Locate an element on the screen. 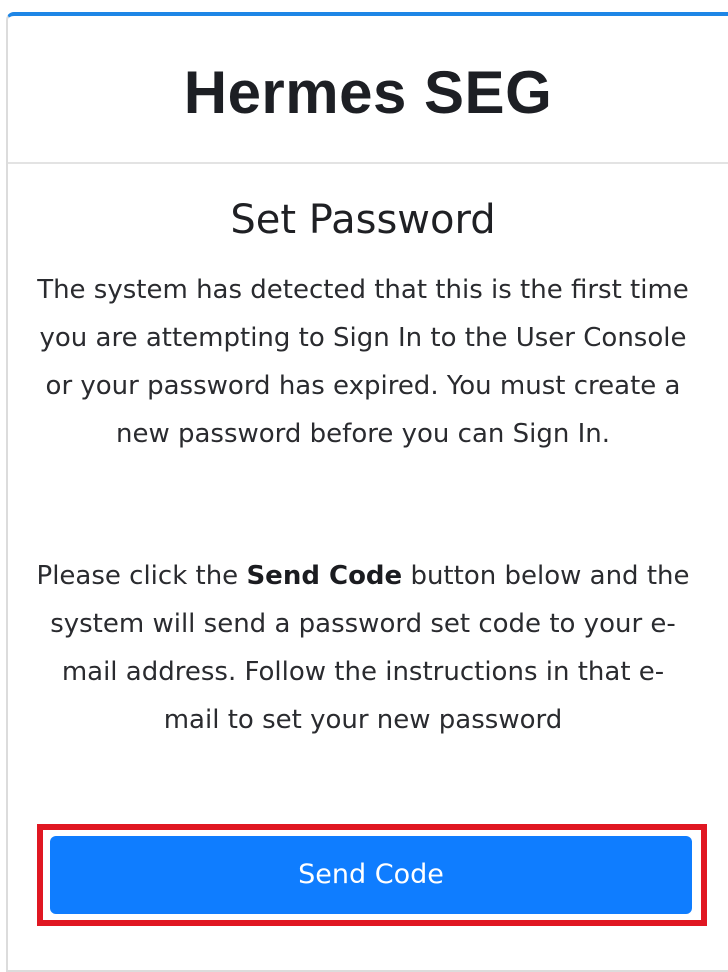 Image resolution: width=728 pixels, height=972 pixels. page-title: Set Password is located at coordinates (363, 220).